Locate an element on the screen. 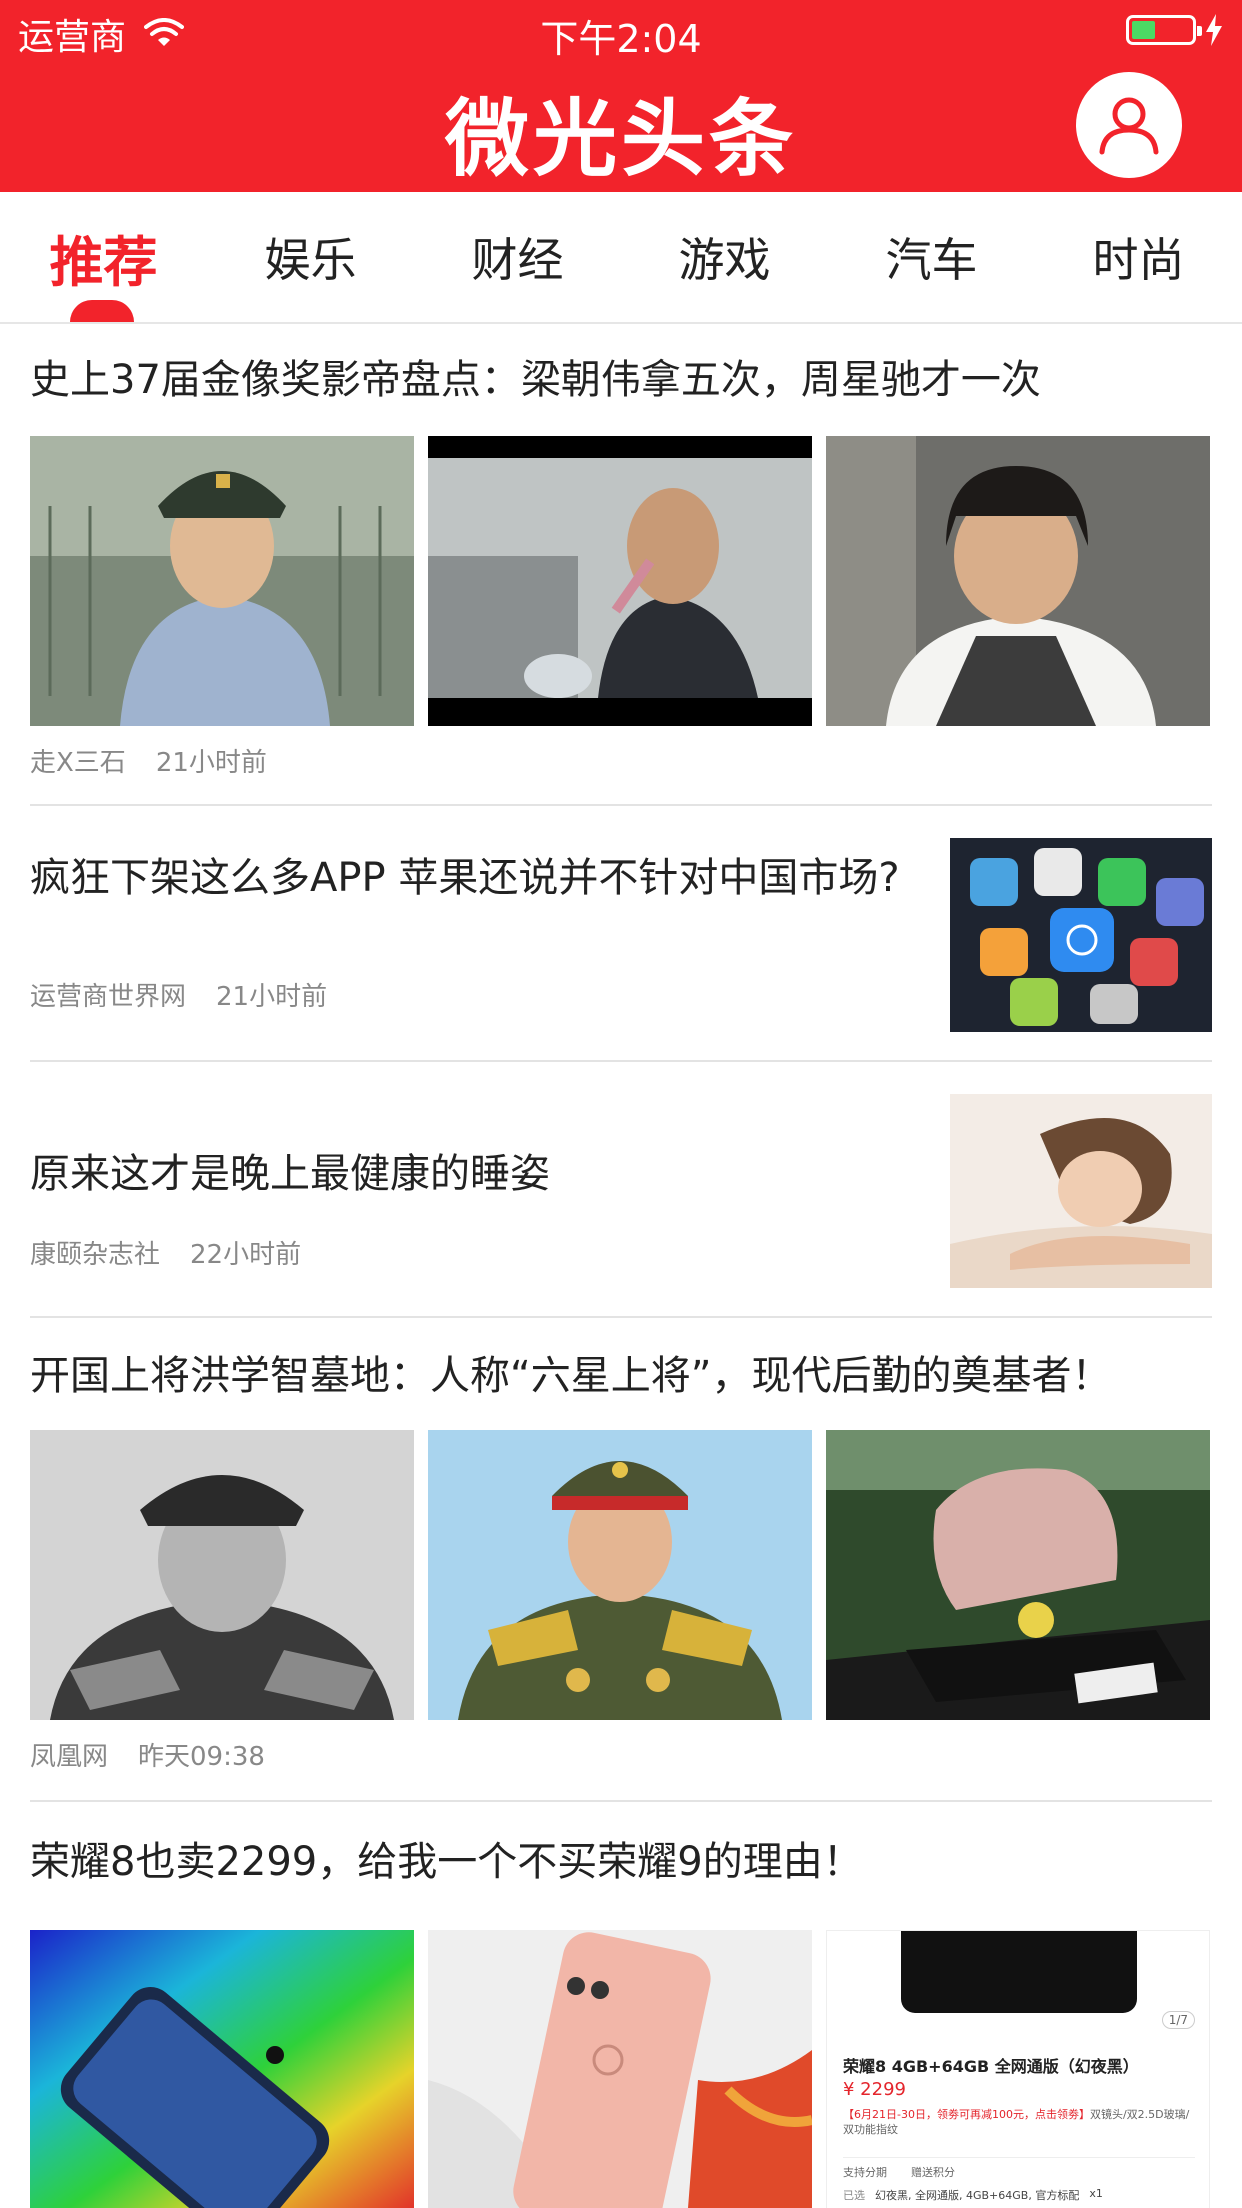  article-time: 22小时前 is located at coordinates (246, 1255).